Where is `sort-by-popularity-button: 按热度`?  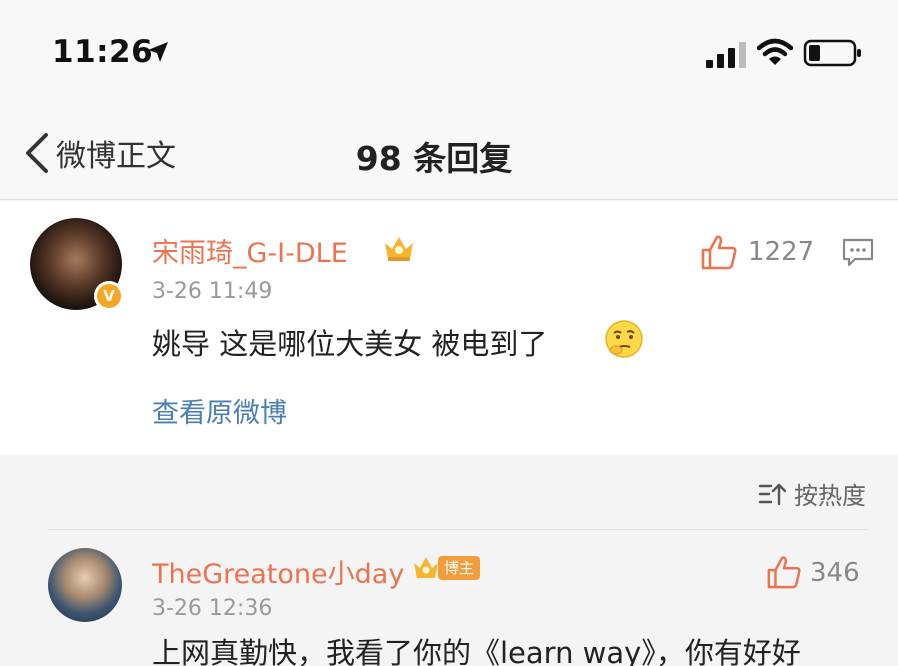 sort-by-popularity-button: 按热度 is located at coordinates (812, 493).